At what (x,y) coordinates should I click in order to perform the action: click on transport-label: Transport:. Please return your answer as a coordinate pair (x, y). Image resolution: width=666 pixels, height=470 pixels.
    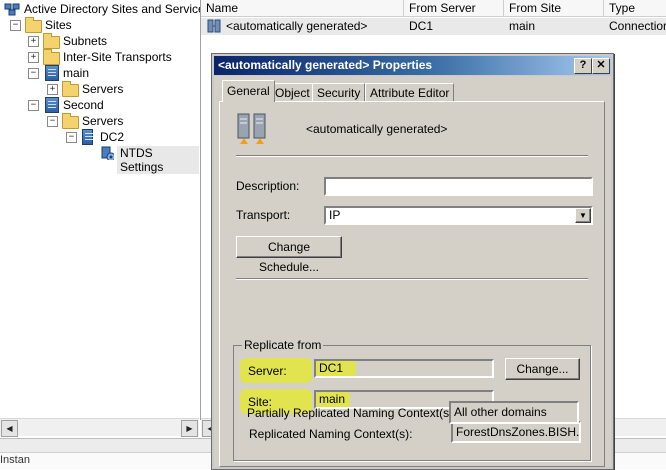
    Looking at the image, I should click on (263, 215).